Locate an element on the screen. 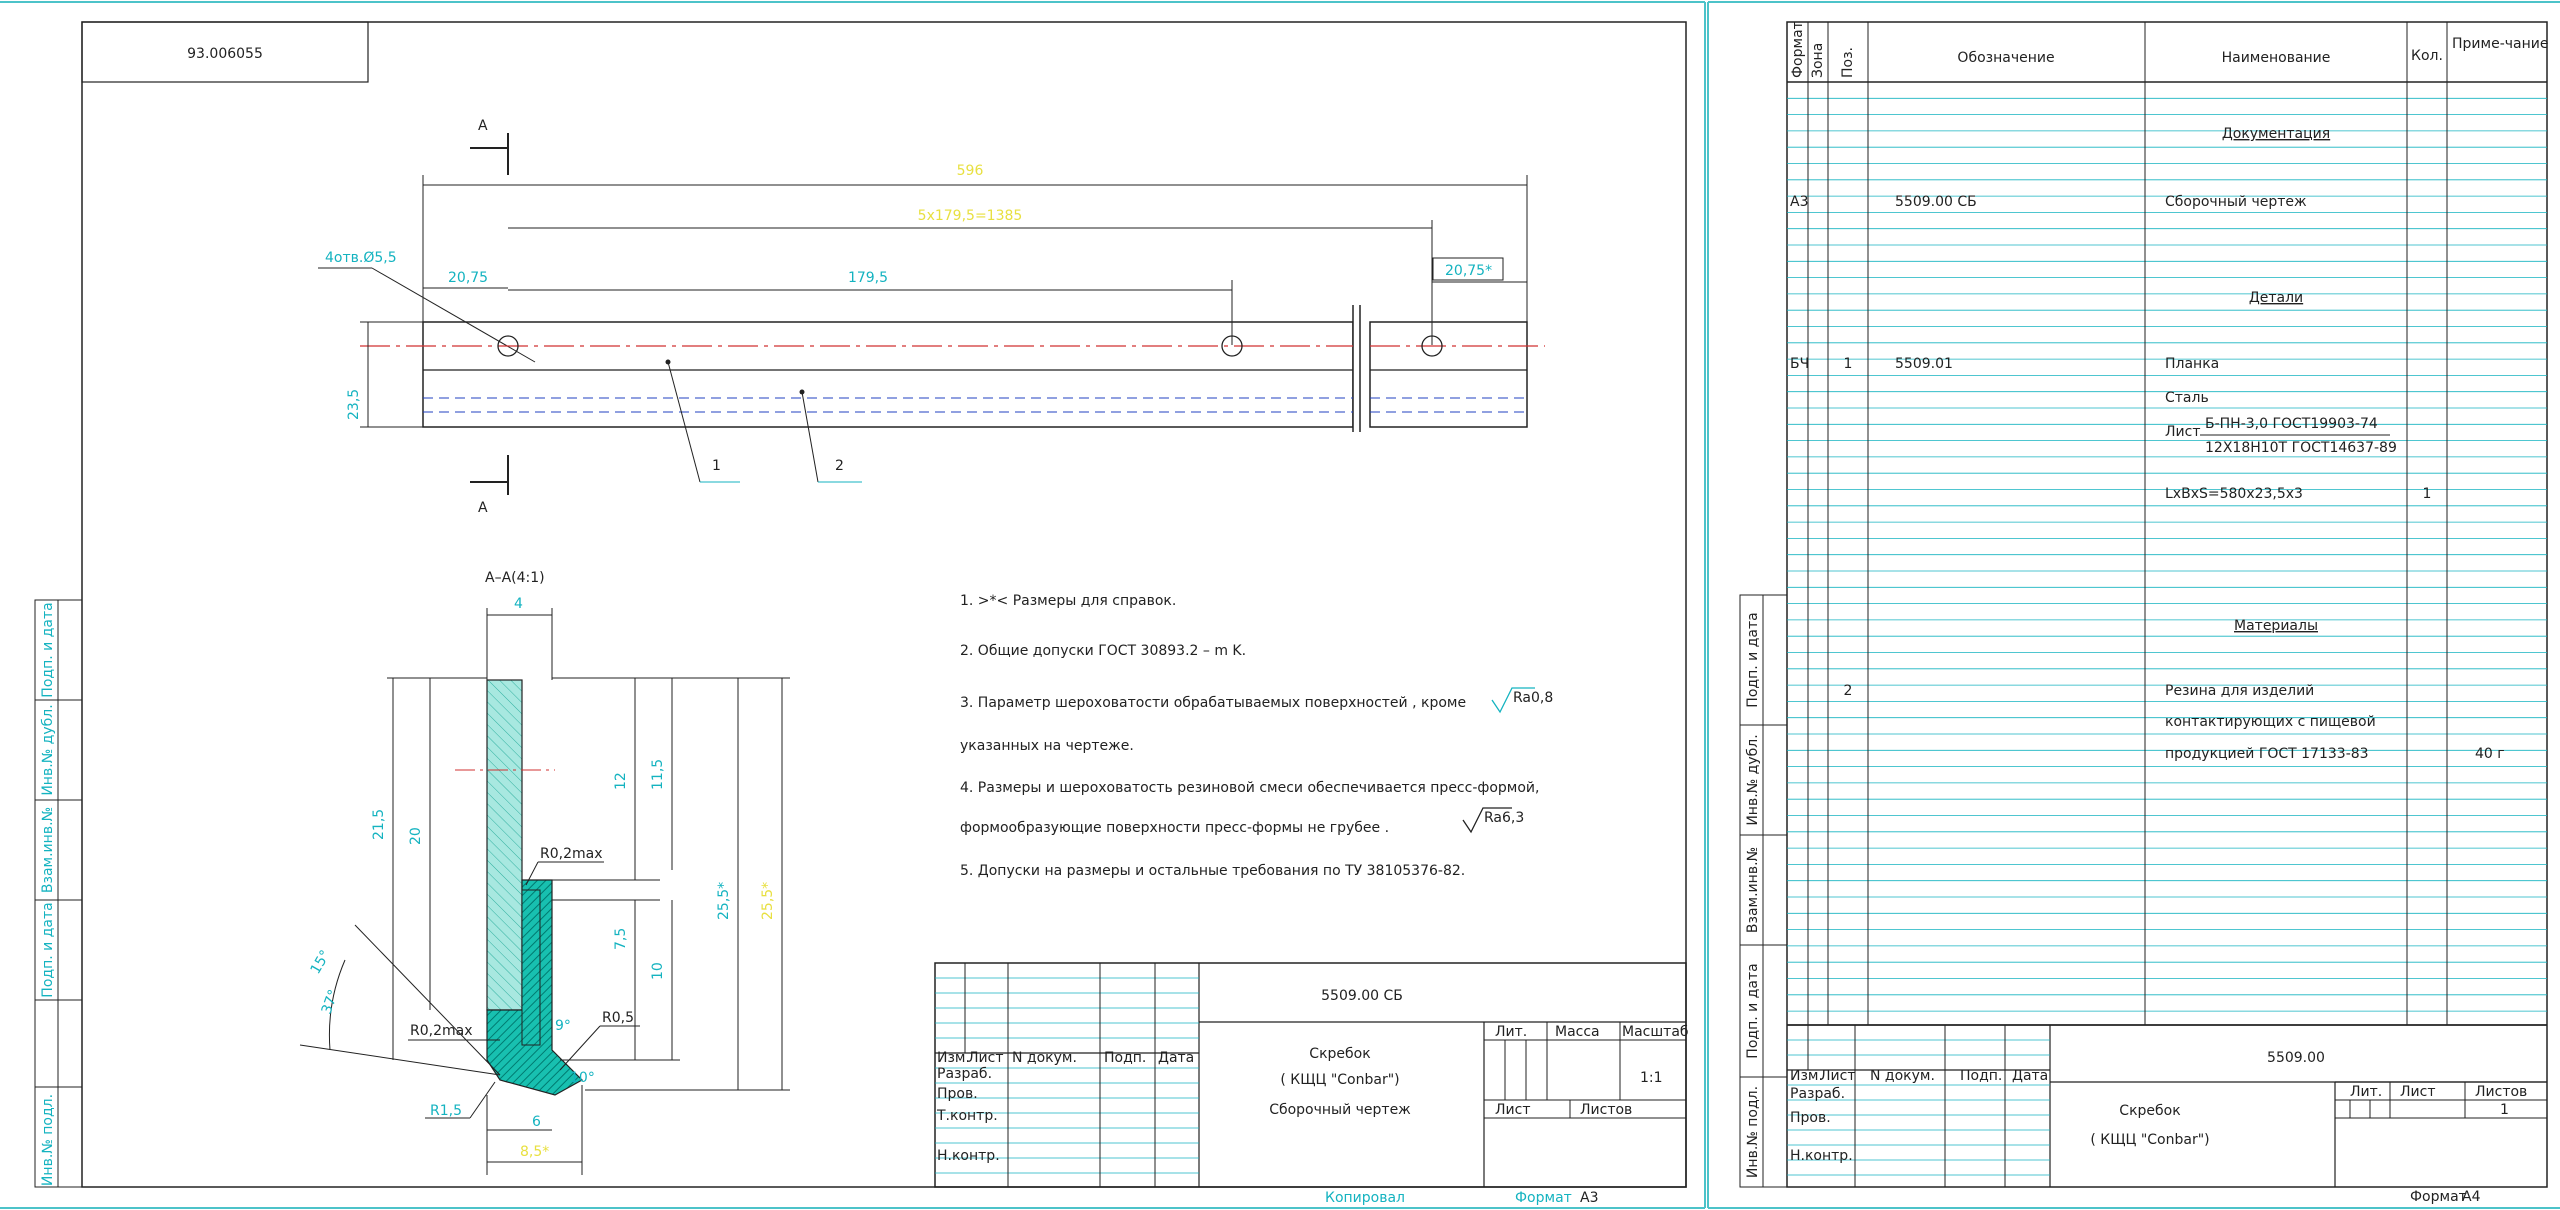  tb2-prov: Пров. is located at coordinates (1810, 1118).